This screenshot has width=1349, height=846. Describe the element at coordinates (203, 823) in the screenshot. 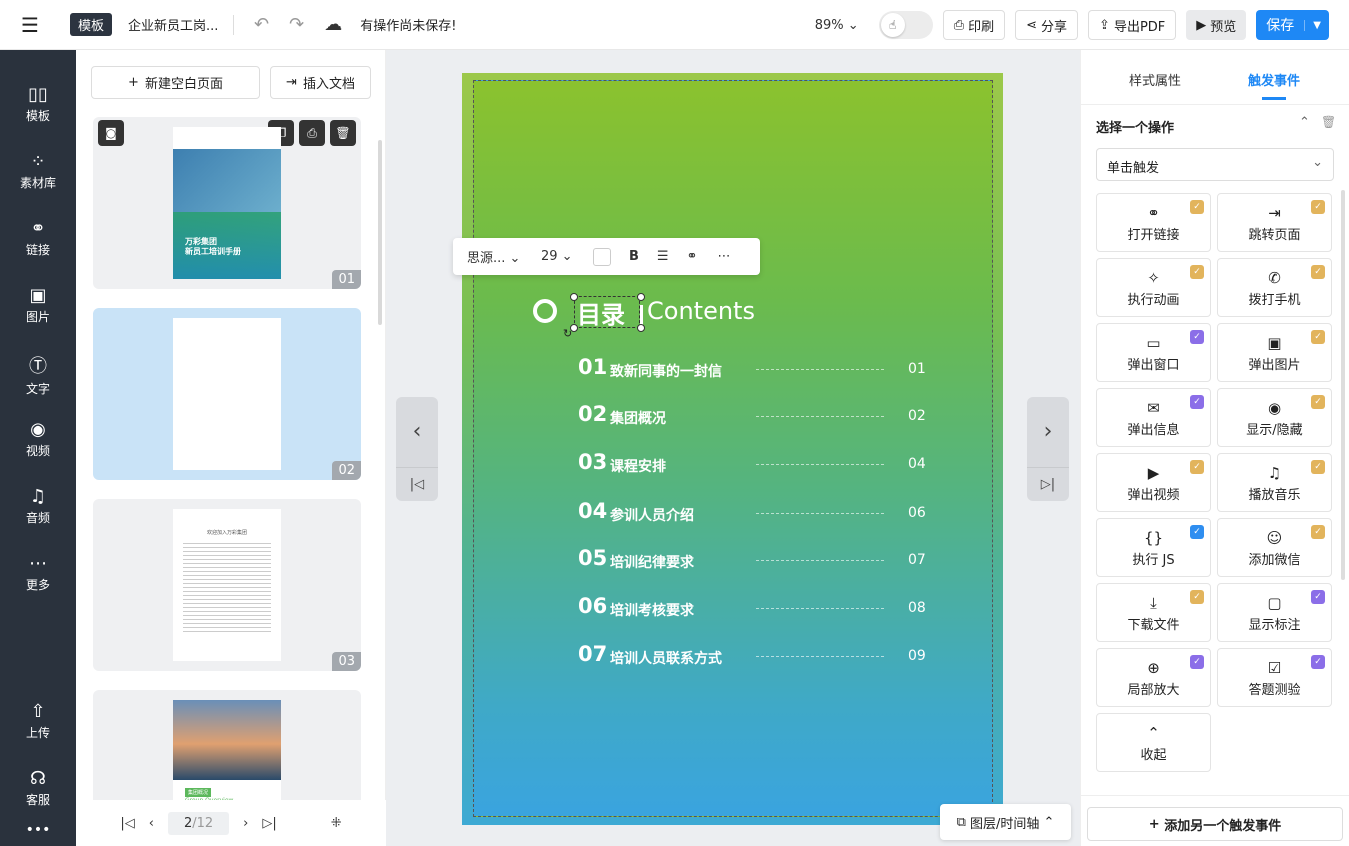

I see `total-pages: /12` at that location.